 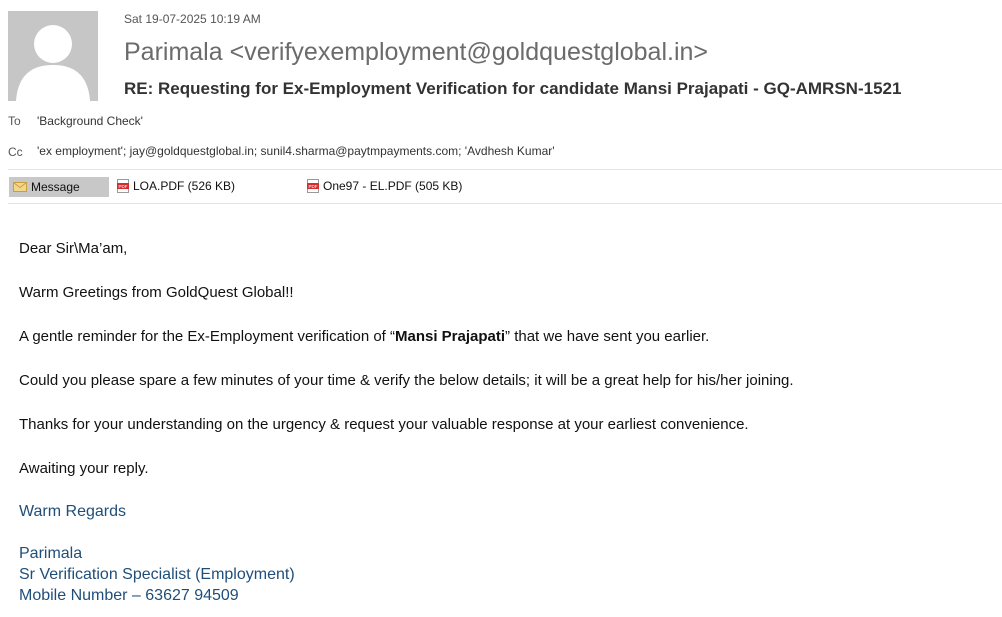 I want to click on envelope-icon, so click(x=20, y=187).